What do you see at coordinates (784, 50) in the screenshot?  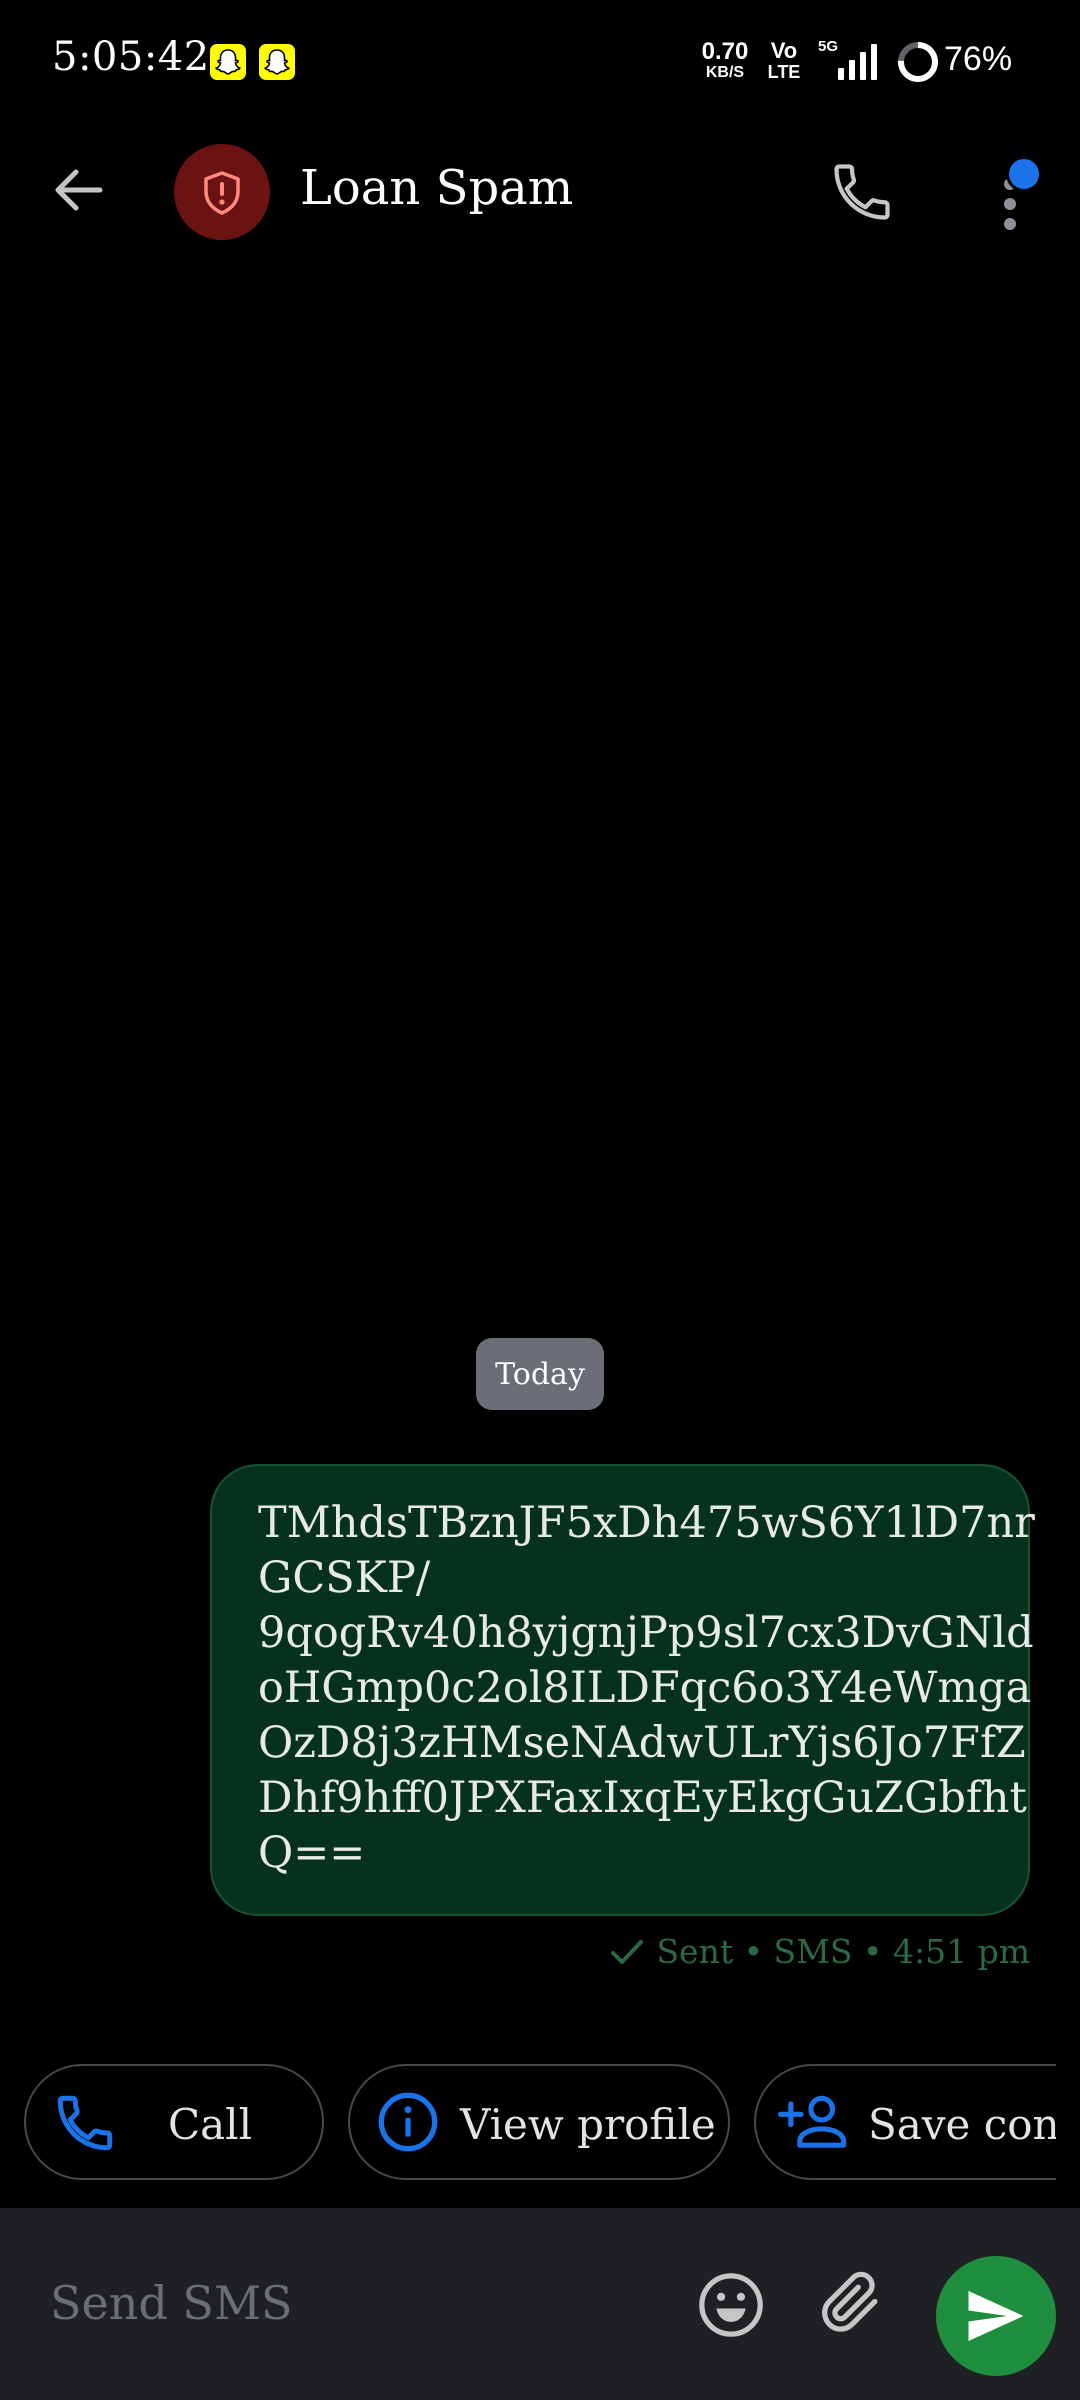 I see `volte-top: Vo` at bounding box center [784, 50].